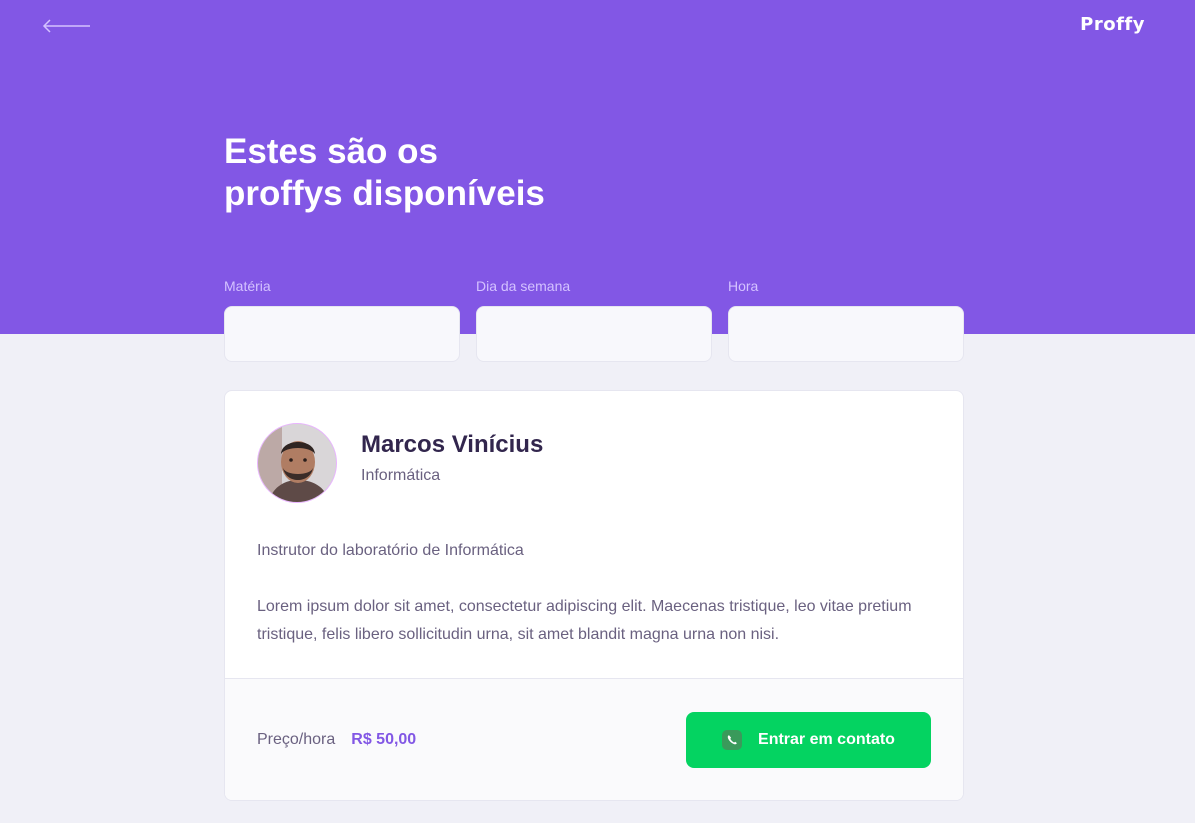 The height and width of the screenshot is (823, 1195). Describe the element at coordinates (384, 739) in the screenshot. I see `price-value: R$ 50,00` at that location.